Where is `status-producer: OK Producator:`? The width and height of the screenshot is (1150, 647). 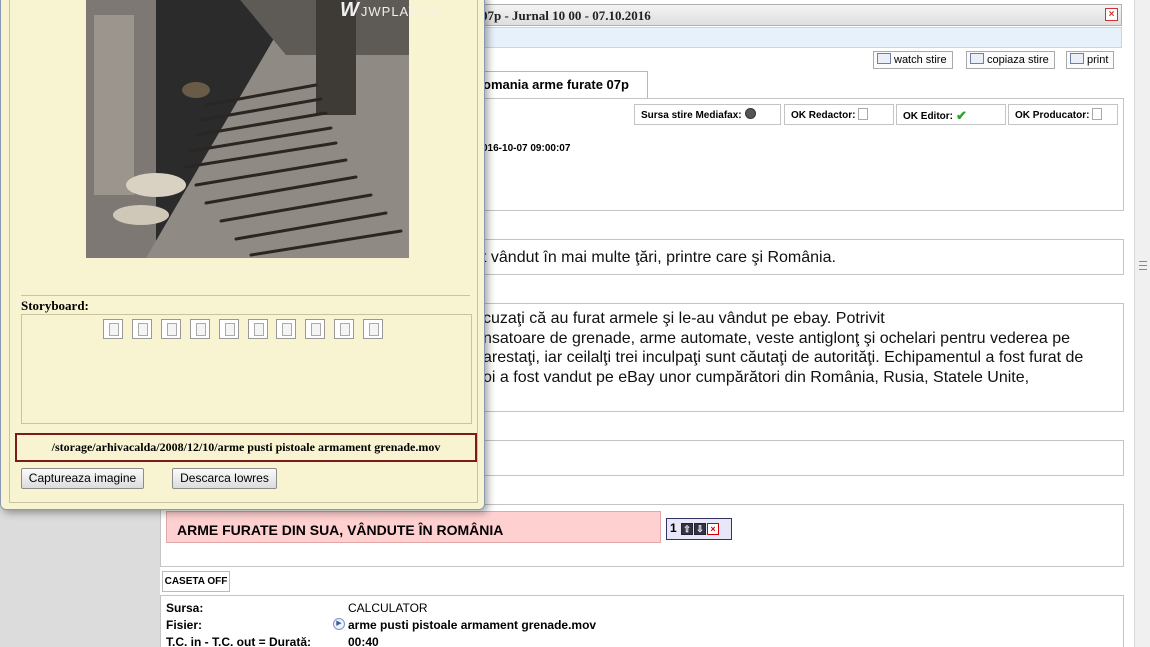 status-producer: OK Producator: is located at coordinates (1063, 114).